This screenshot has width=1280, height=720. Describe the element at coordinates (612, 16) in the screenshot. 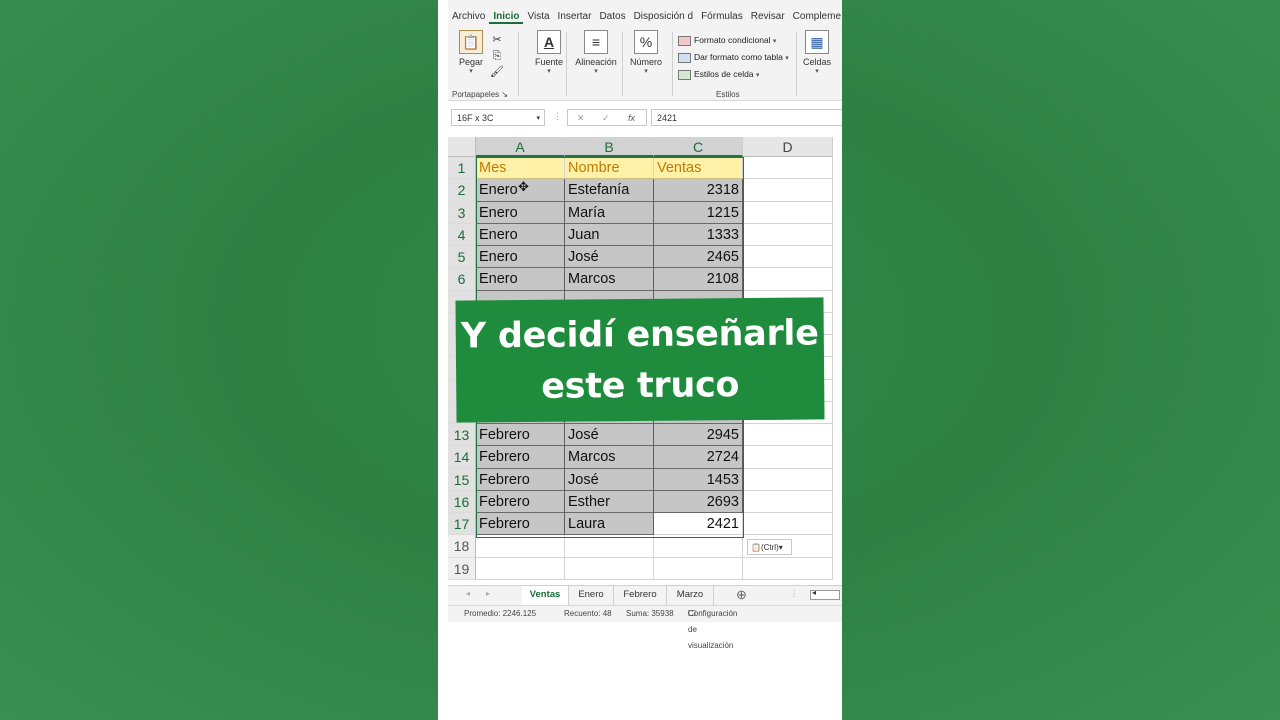

I see `tab-datos: Datos` at that location.